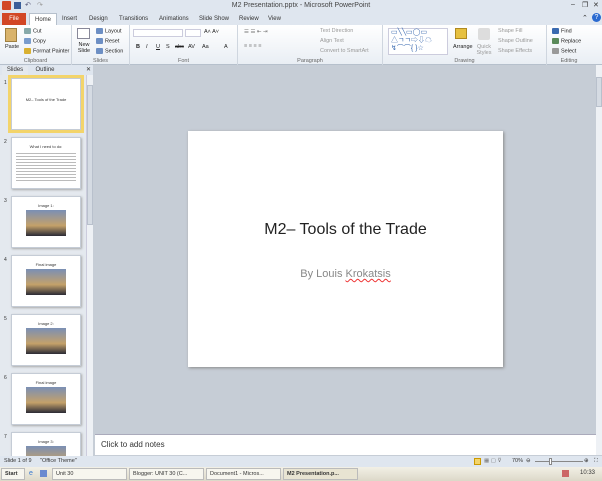 This screenshot has height=481, width=602. What do you see at coordinates (517, 461) in the screenshot?
I see `zoom-level: 70%` at bounding box center [517, 461].